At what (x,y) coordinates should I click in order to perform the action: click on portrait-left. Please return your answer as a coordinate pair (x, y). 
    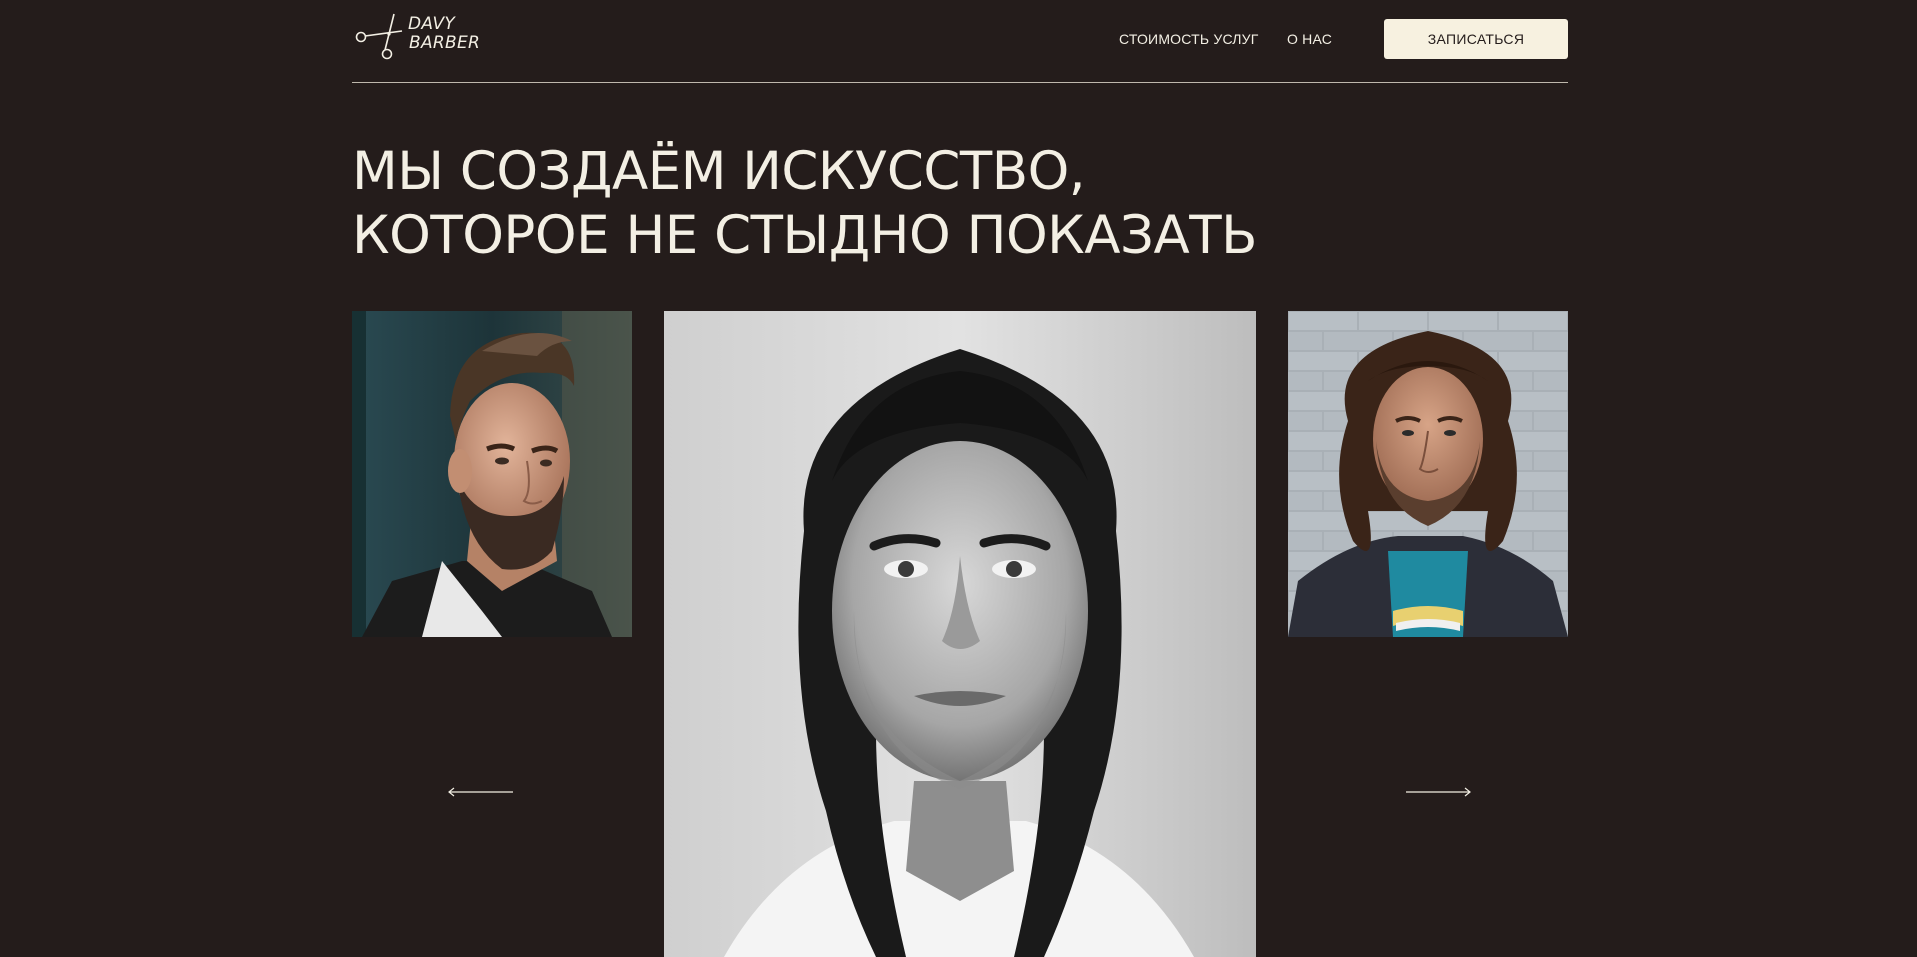
    Looking at the image, I should click on (492, 474).